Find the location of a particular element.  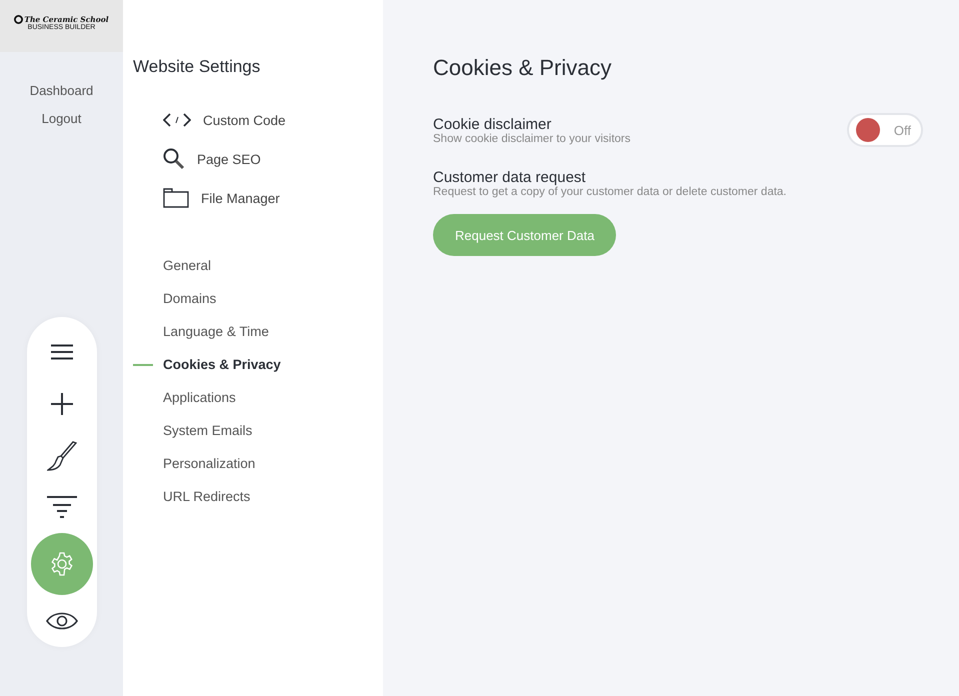

tool-link: File Manager is located at coordinates (273, 198).